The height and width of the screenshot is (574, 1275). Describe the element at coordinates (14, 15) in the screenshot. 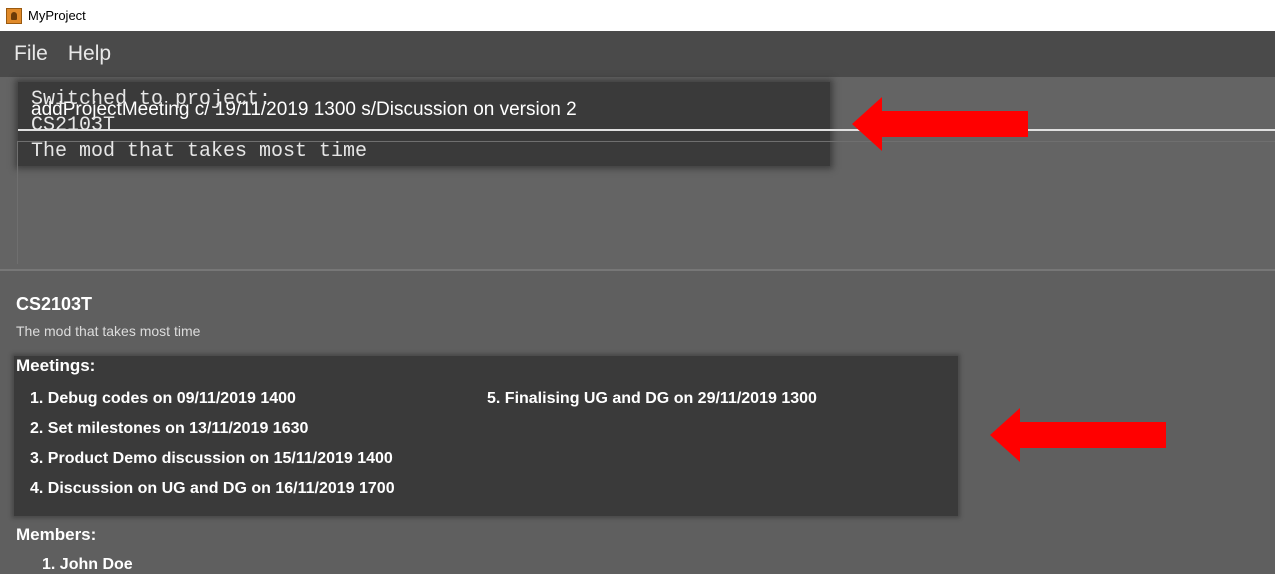

I see `app-icon` at that location.